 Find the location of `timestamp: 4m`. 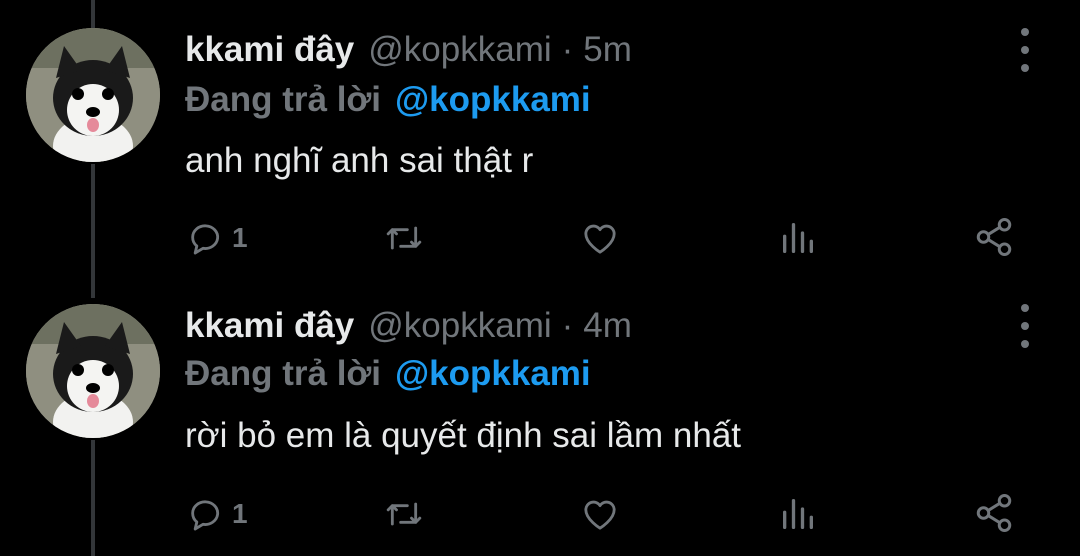

timestamp: 4m is located at coordinates (607, 326).